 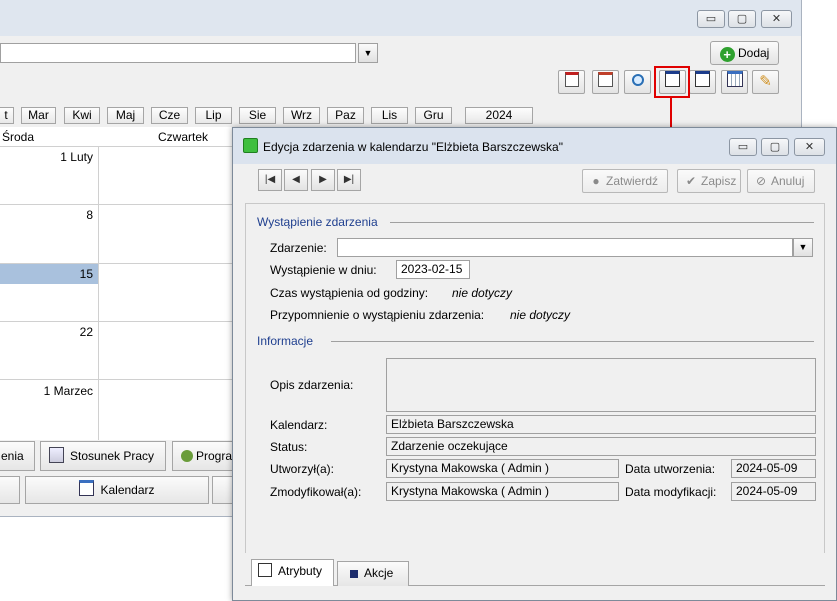 I want to click on add-button: + Dodaj, so click(x=744, y=53).